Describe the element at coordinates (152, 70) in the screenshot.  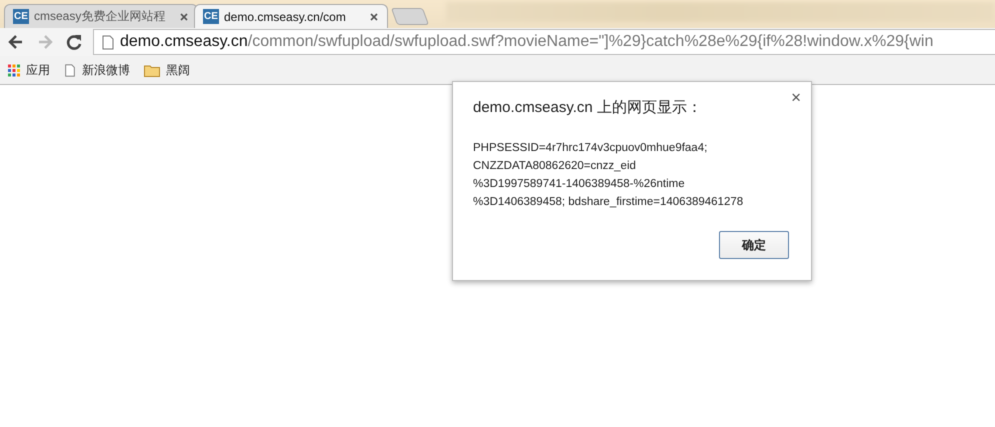
I see `folder-icon` at that location.